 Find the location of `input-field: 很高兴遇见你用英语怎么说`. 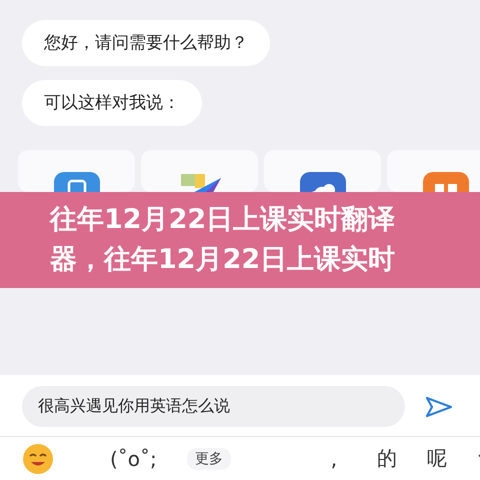

input-field: 很高兴遇见你用英语怎么说 is located at coordinates (213, 406).